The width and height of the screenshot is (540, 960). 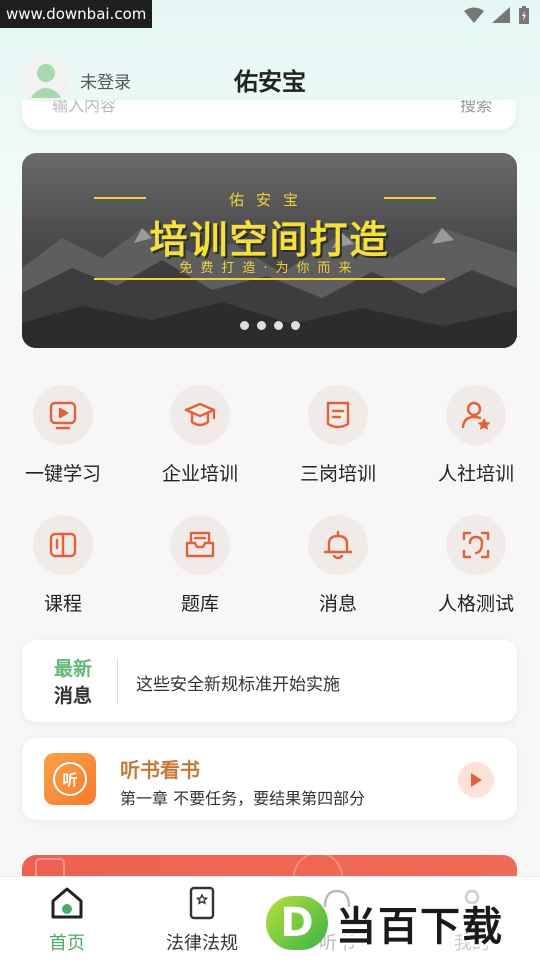 I want to click on news-card: 最新 消息 这些安全新规标准开始实施, so click(x=269, y=681).